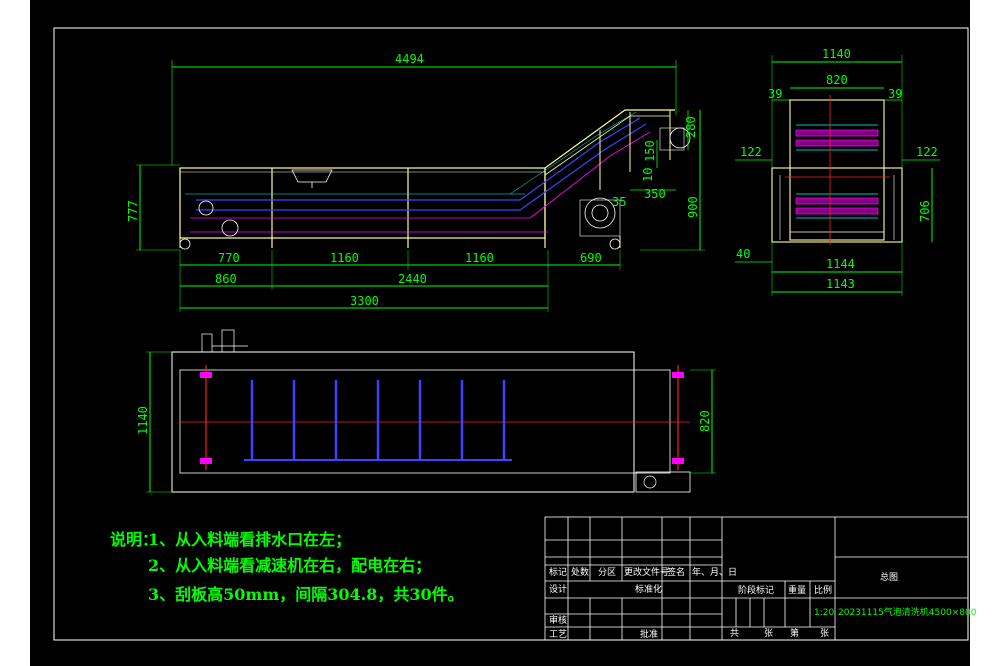  I want to click on dim-total-3300: 3300, so click(364, 301).